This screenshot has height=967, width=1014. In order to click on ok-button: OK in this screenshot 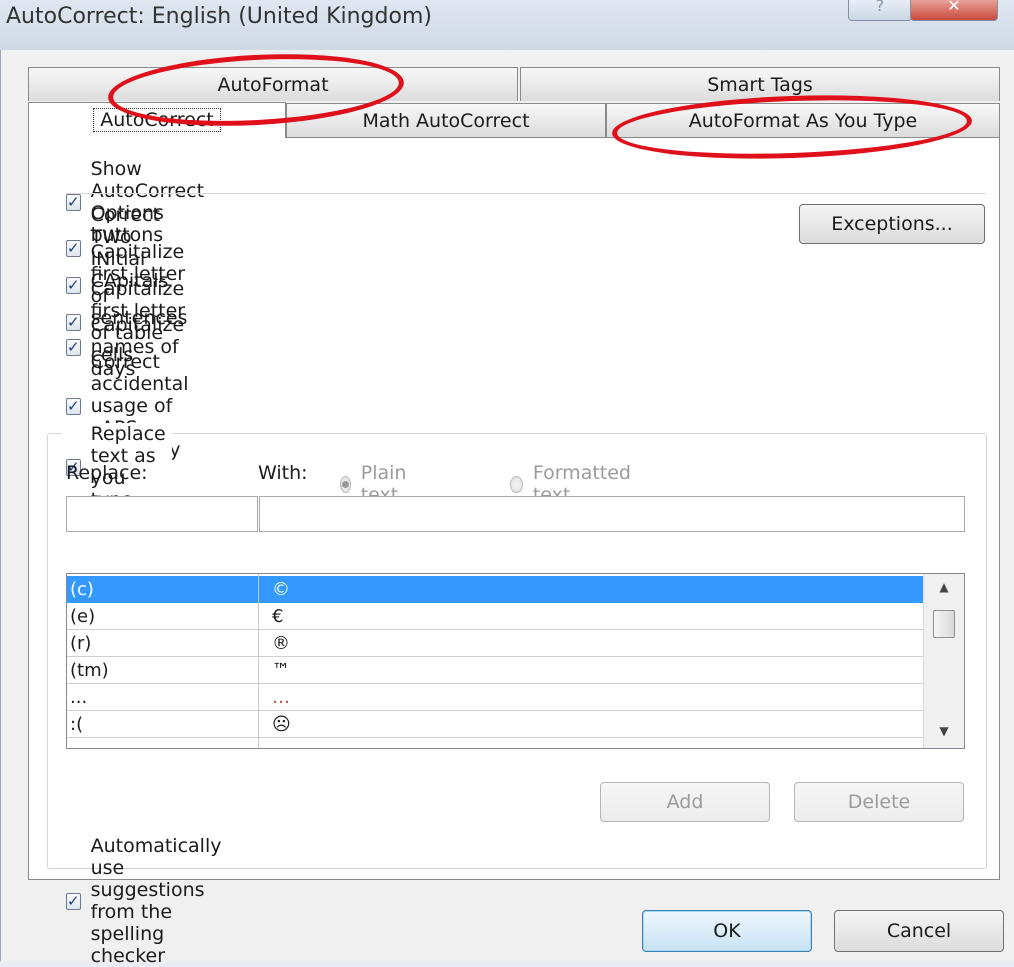, I will do `click(727, 931)`.